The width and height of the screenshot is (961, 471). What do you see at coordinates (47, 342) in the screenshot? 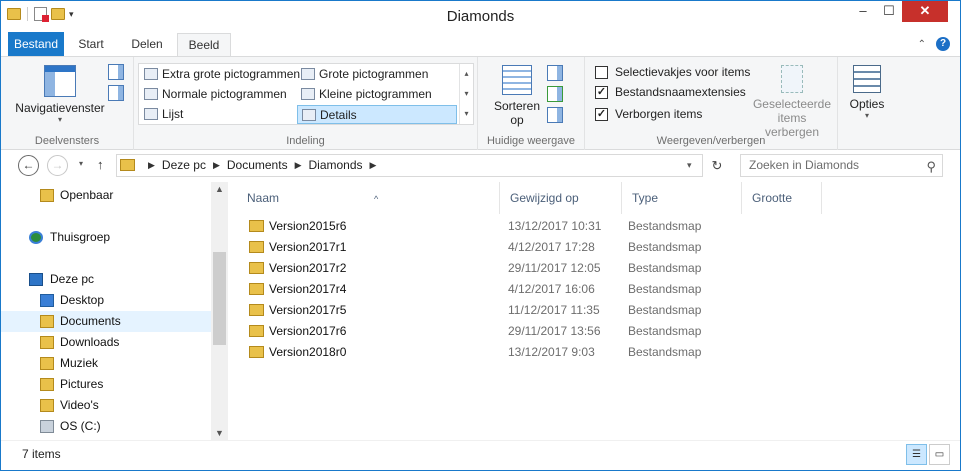
I see `downloads-icon` at bounding box center [47, 342].